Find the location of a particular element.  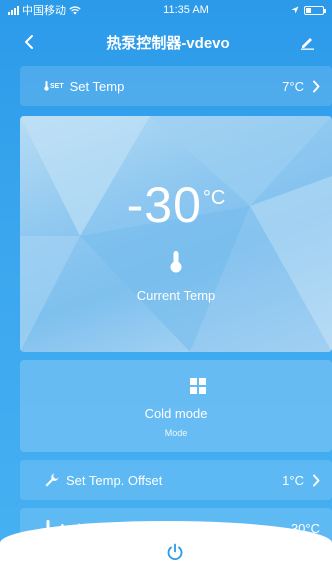

temp-display: -30°C is located at coordinates (176, 205).